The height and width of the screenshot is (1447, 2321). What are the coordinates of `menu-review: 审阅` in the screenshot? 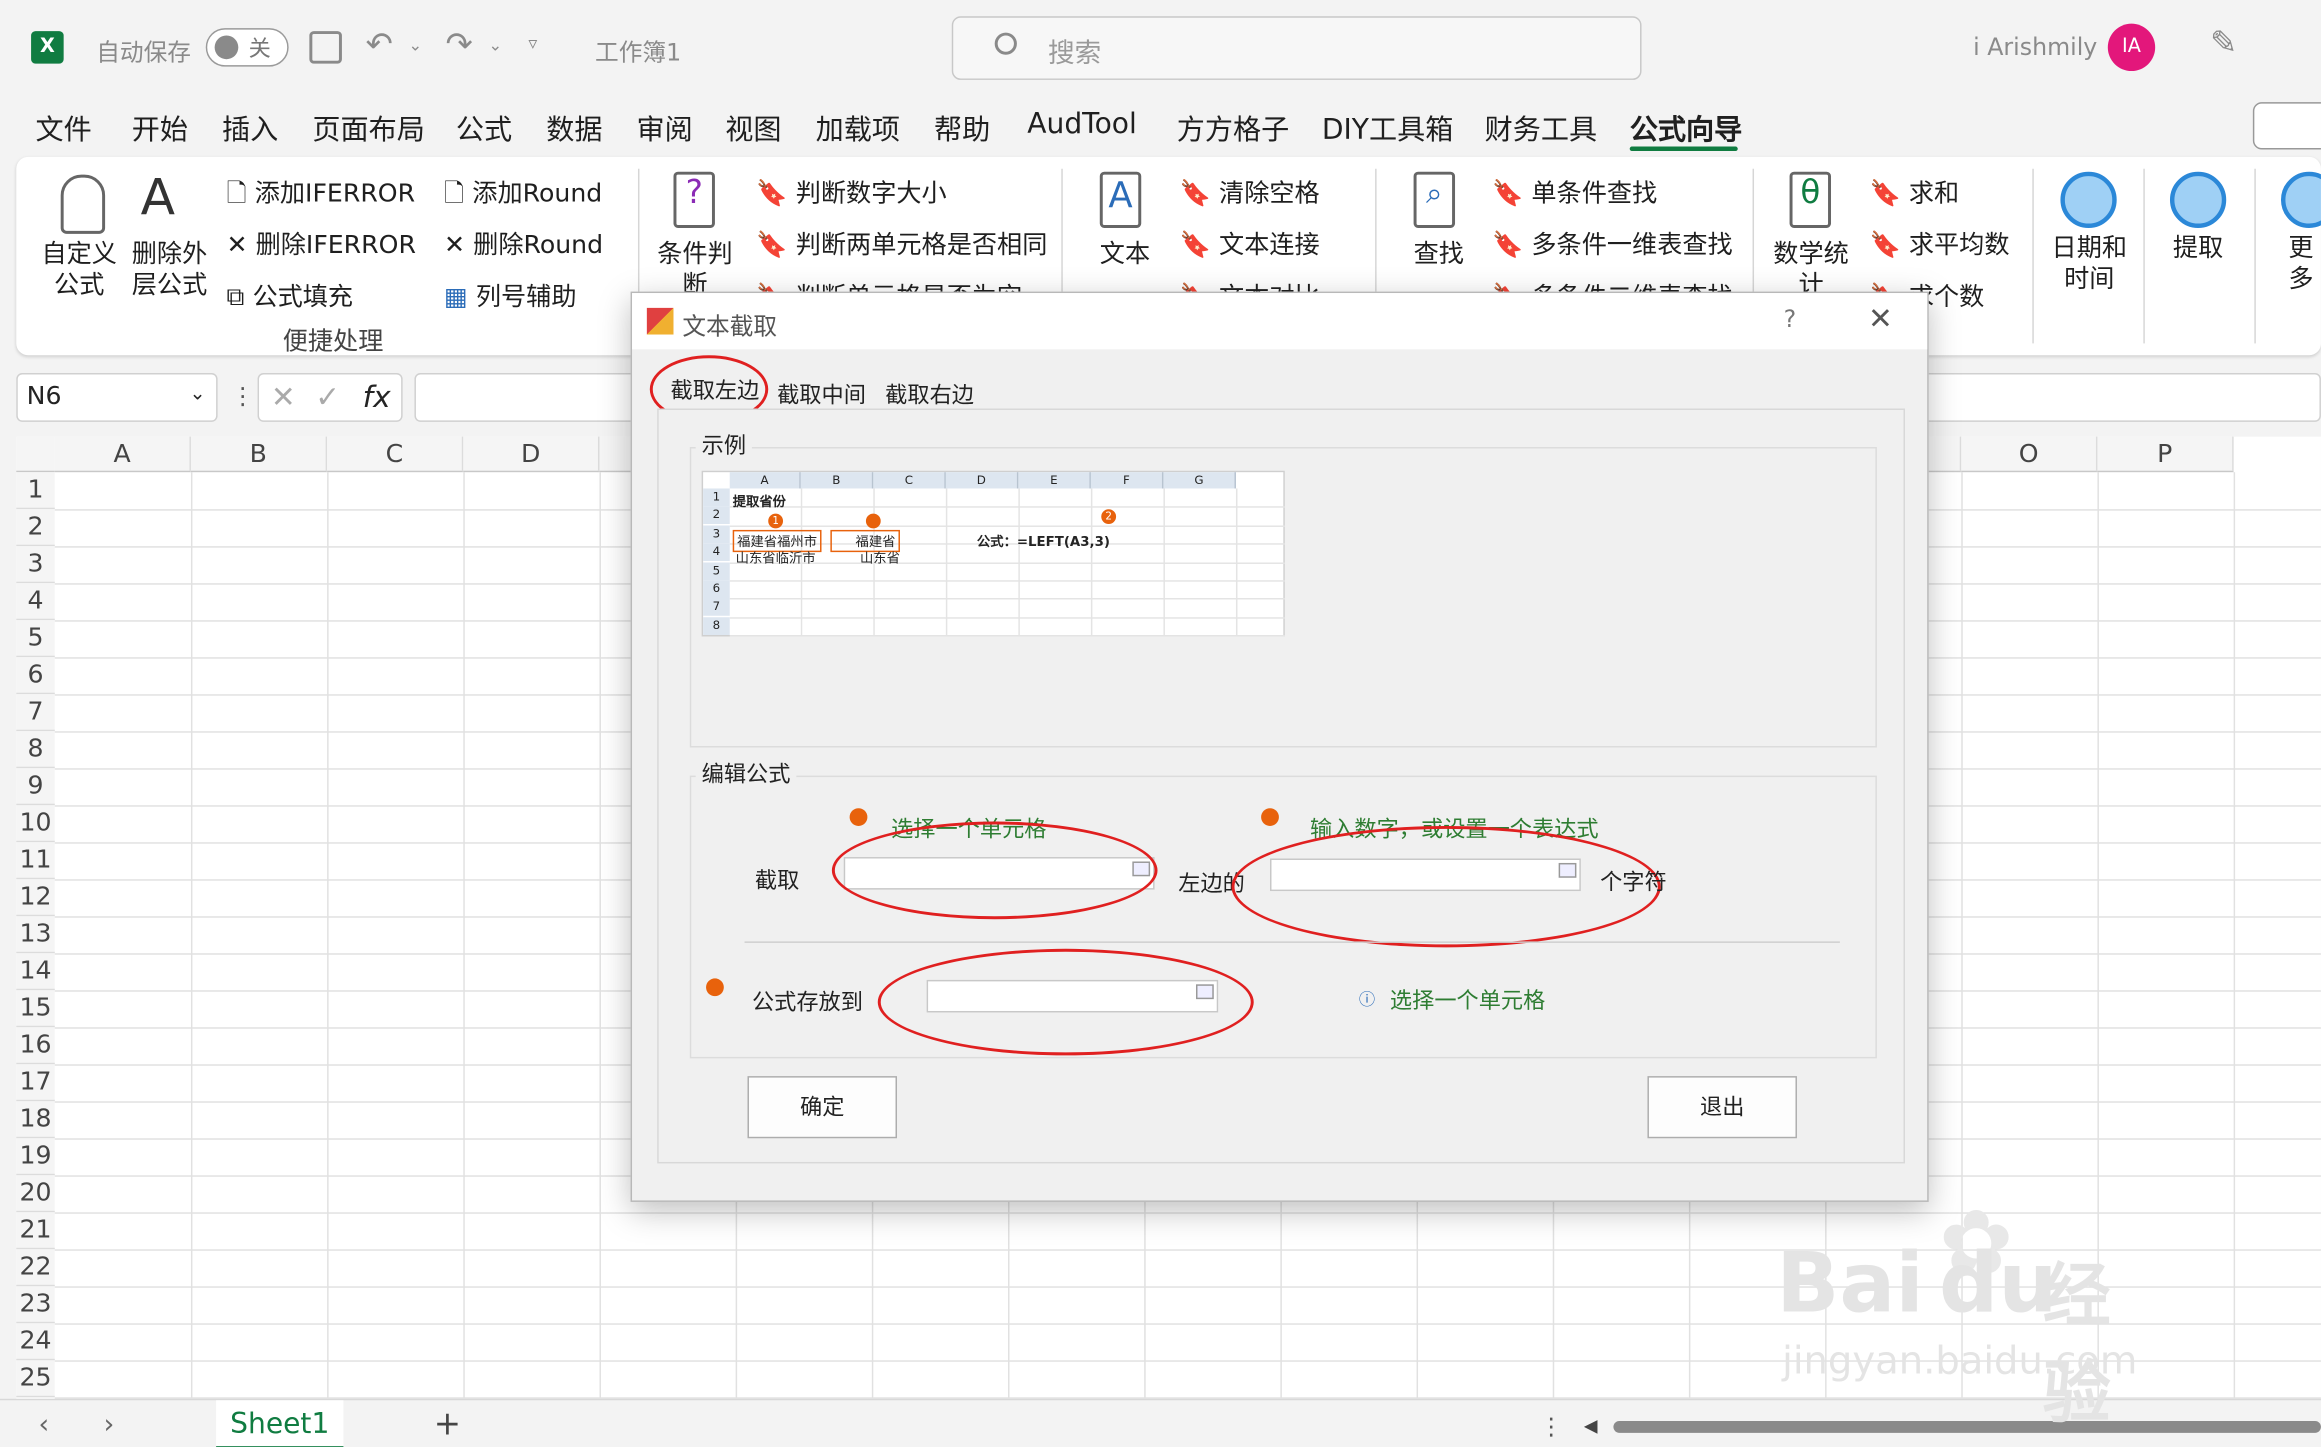 It's located at (664, 128).